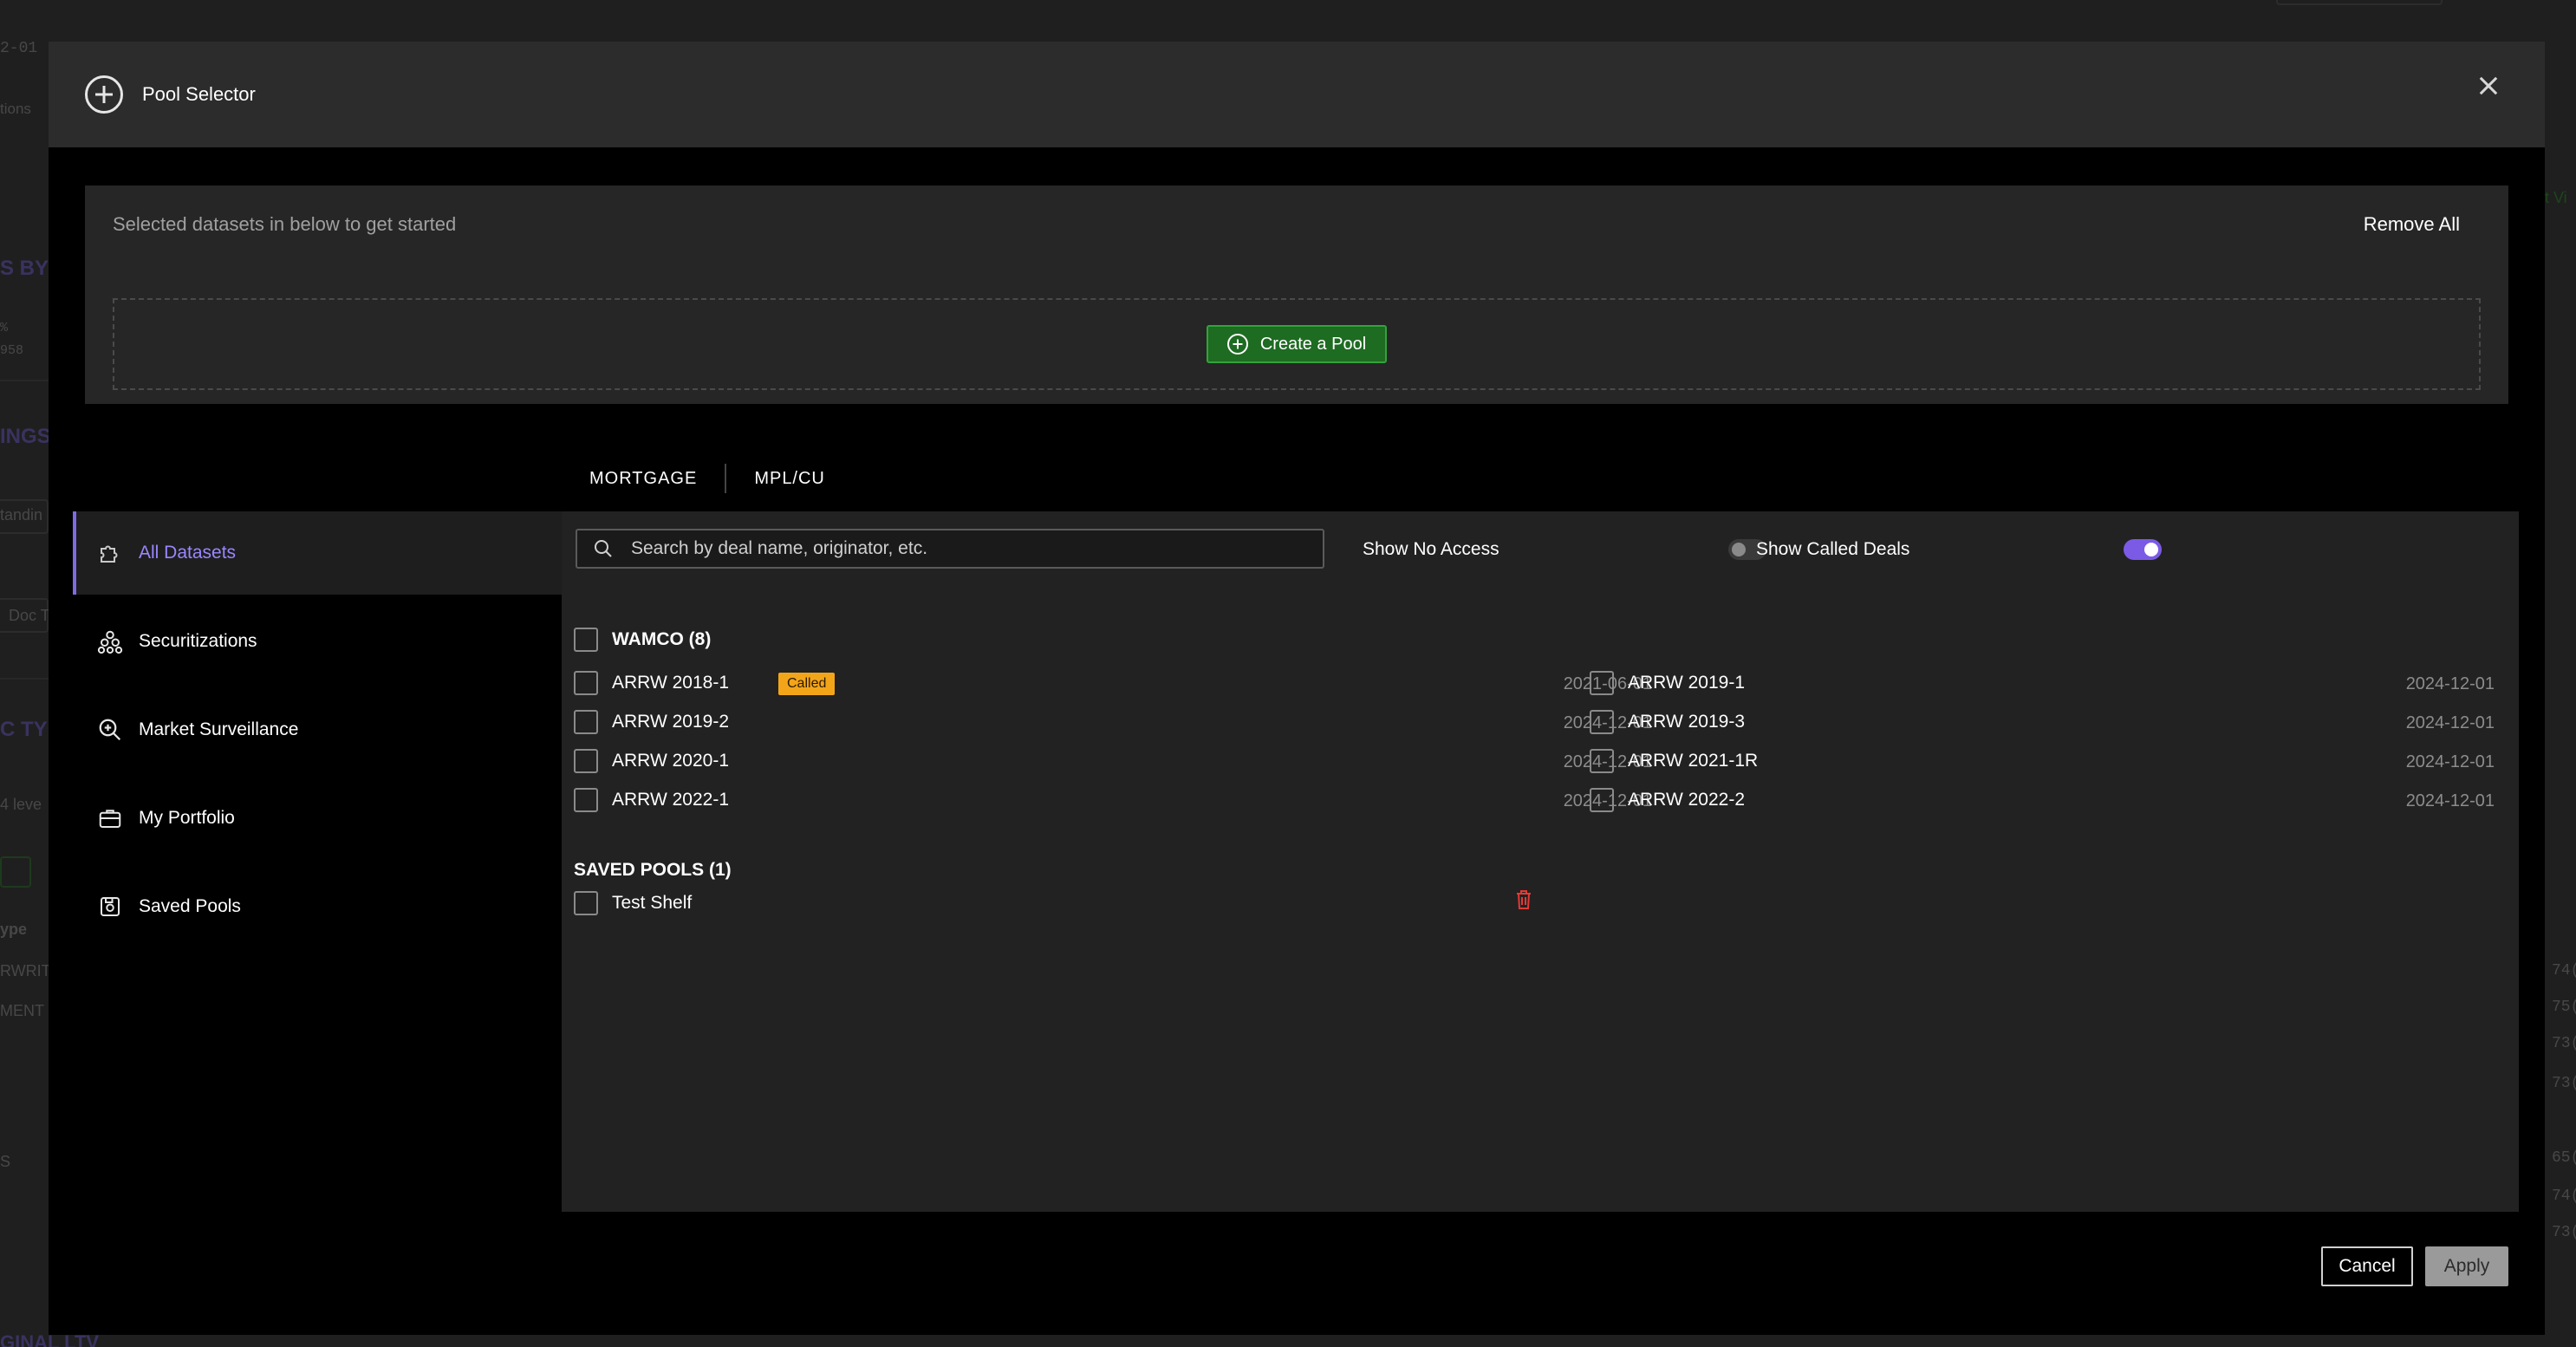 The width and height of the screenshot is (2576, 1347). Describe the element at coordinates (187, 818) in the screenshot. I see `sidebar-item-label: My Portfolio` at that location.